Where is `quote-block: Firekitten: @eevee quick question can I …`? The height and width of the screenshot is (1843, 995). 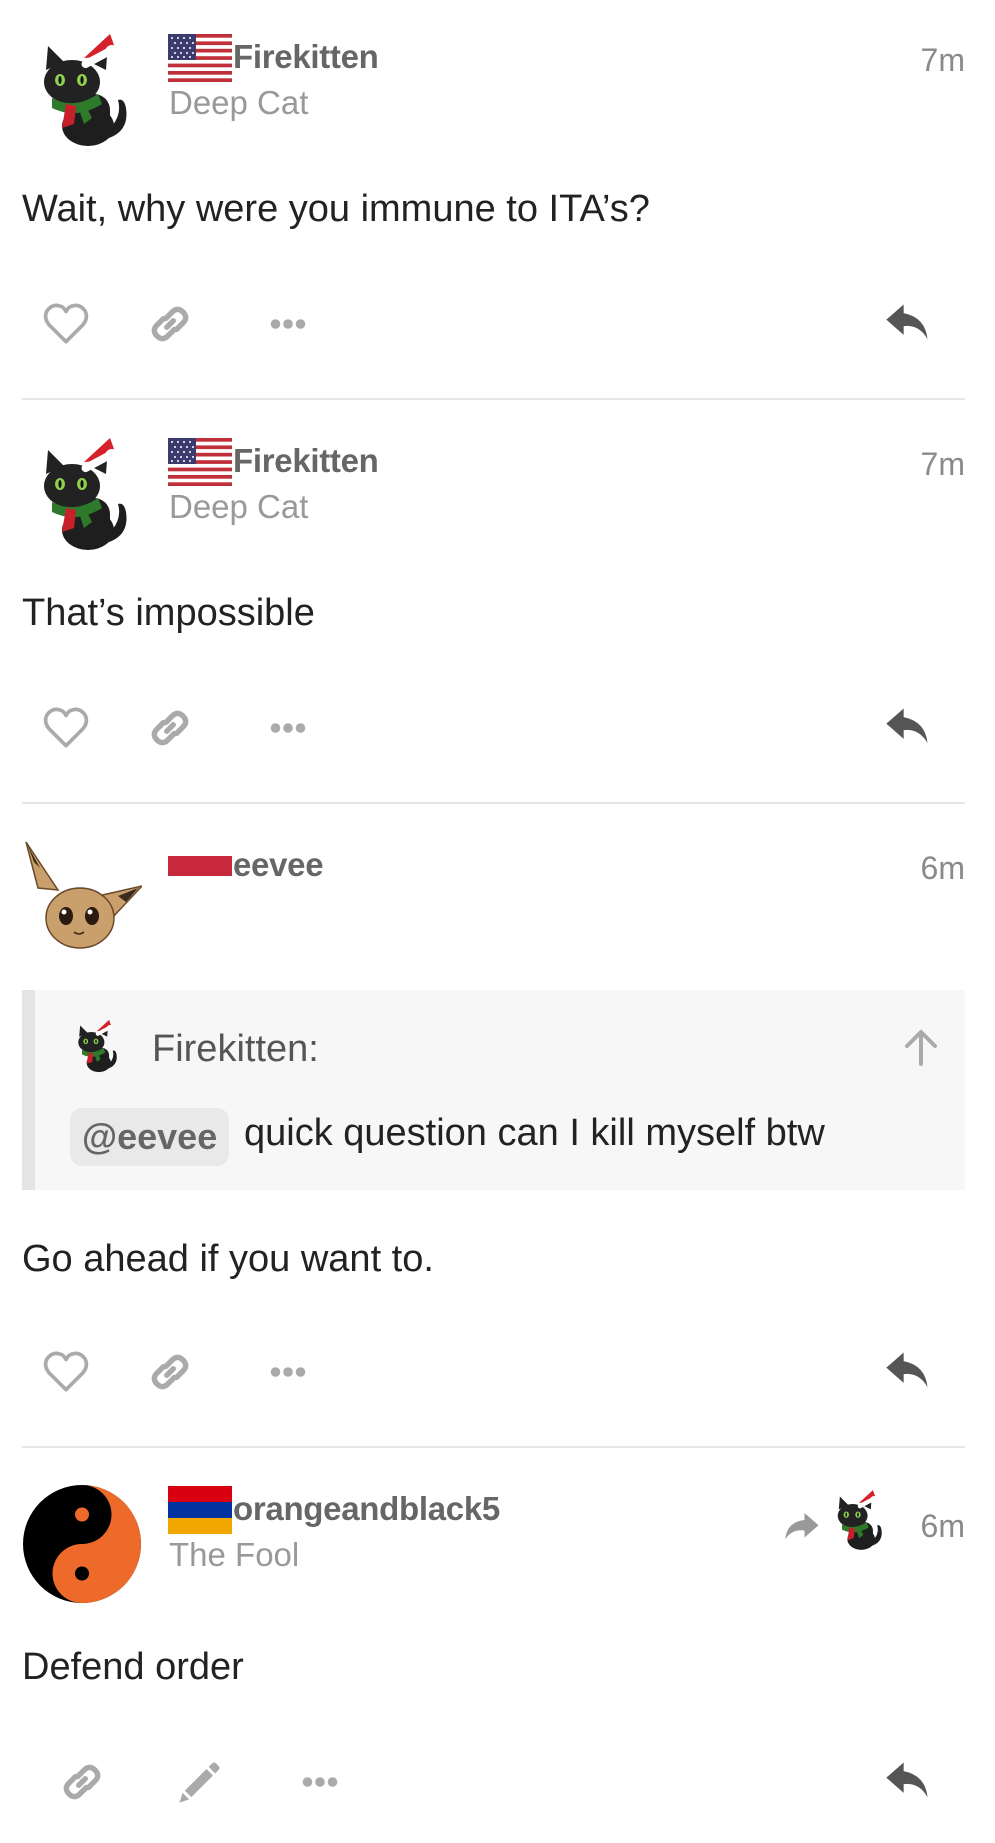
quote-block: Firekitten: @eevee quick question can I … is located at coordinates (493, 1090).